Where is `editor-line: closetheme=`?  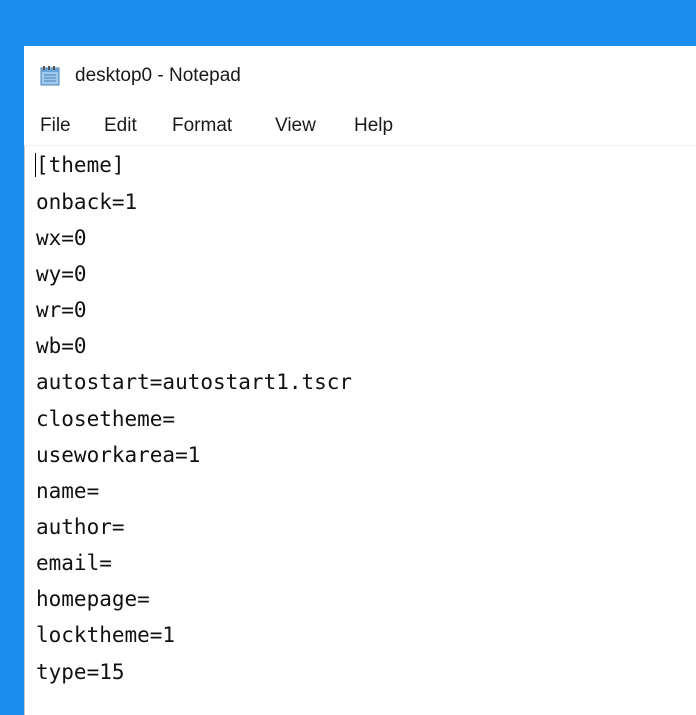 editor-line: closetheme= is located at coordinates (106, 419).